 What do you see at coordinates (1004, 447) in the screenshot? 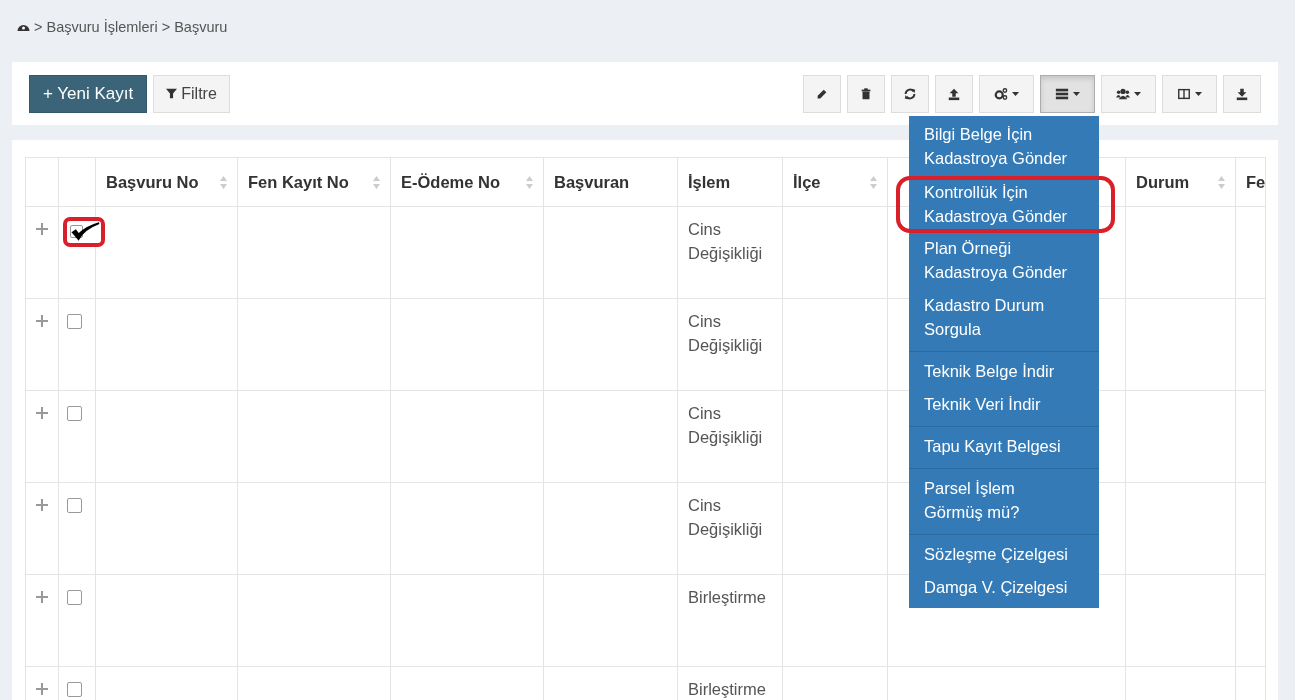
I see `menu-item: Tapu Kayıt Belgesi` at bounding box center [1004, 447].